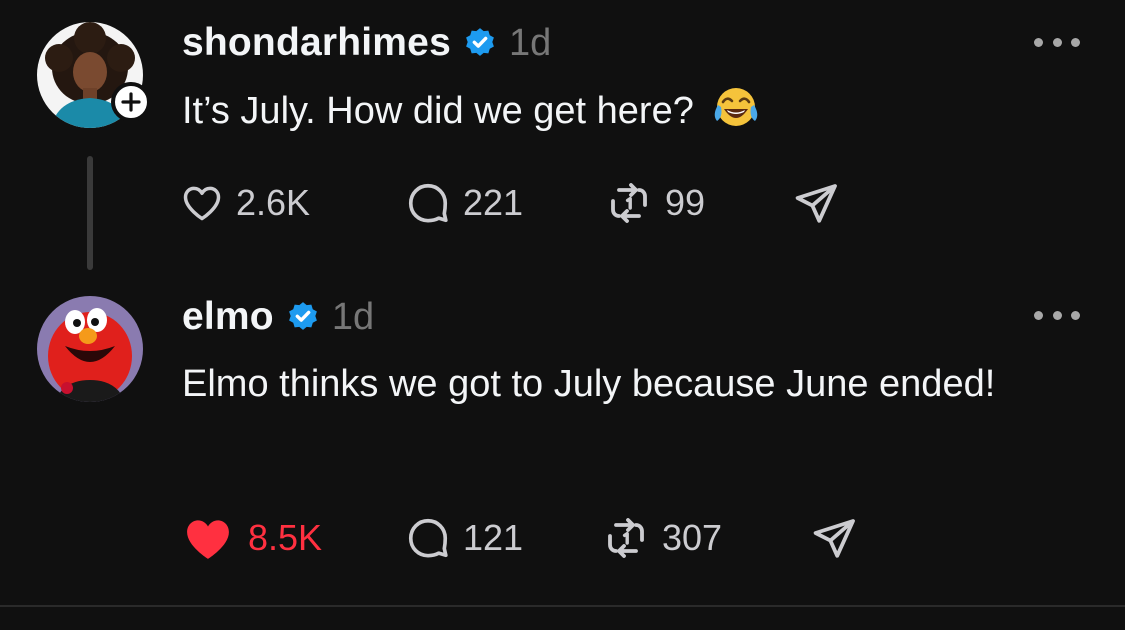 This screenshot has height=630, width=1125. Describe the element at coordinates (655, 203) in the screenshot. I see `repost-button: 99` at that location.